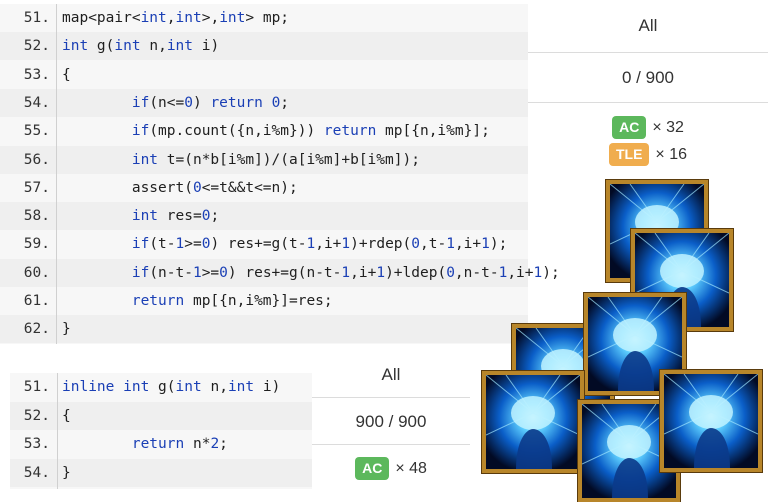  I want to click on bottom-result-table: All 900 / 900 AC × 48, so click(391, 421).